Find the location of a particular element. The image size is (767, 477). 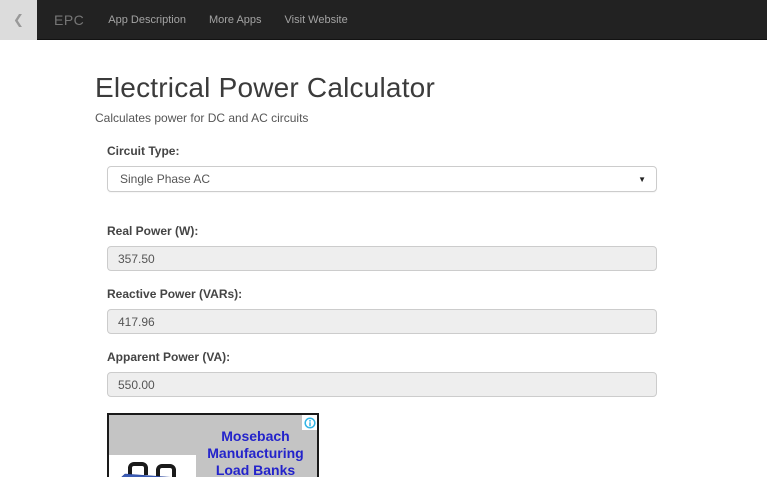

real-power-input is located at coordinates (382, 258).